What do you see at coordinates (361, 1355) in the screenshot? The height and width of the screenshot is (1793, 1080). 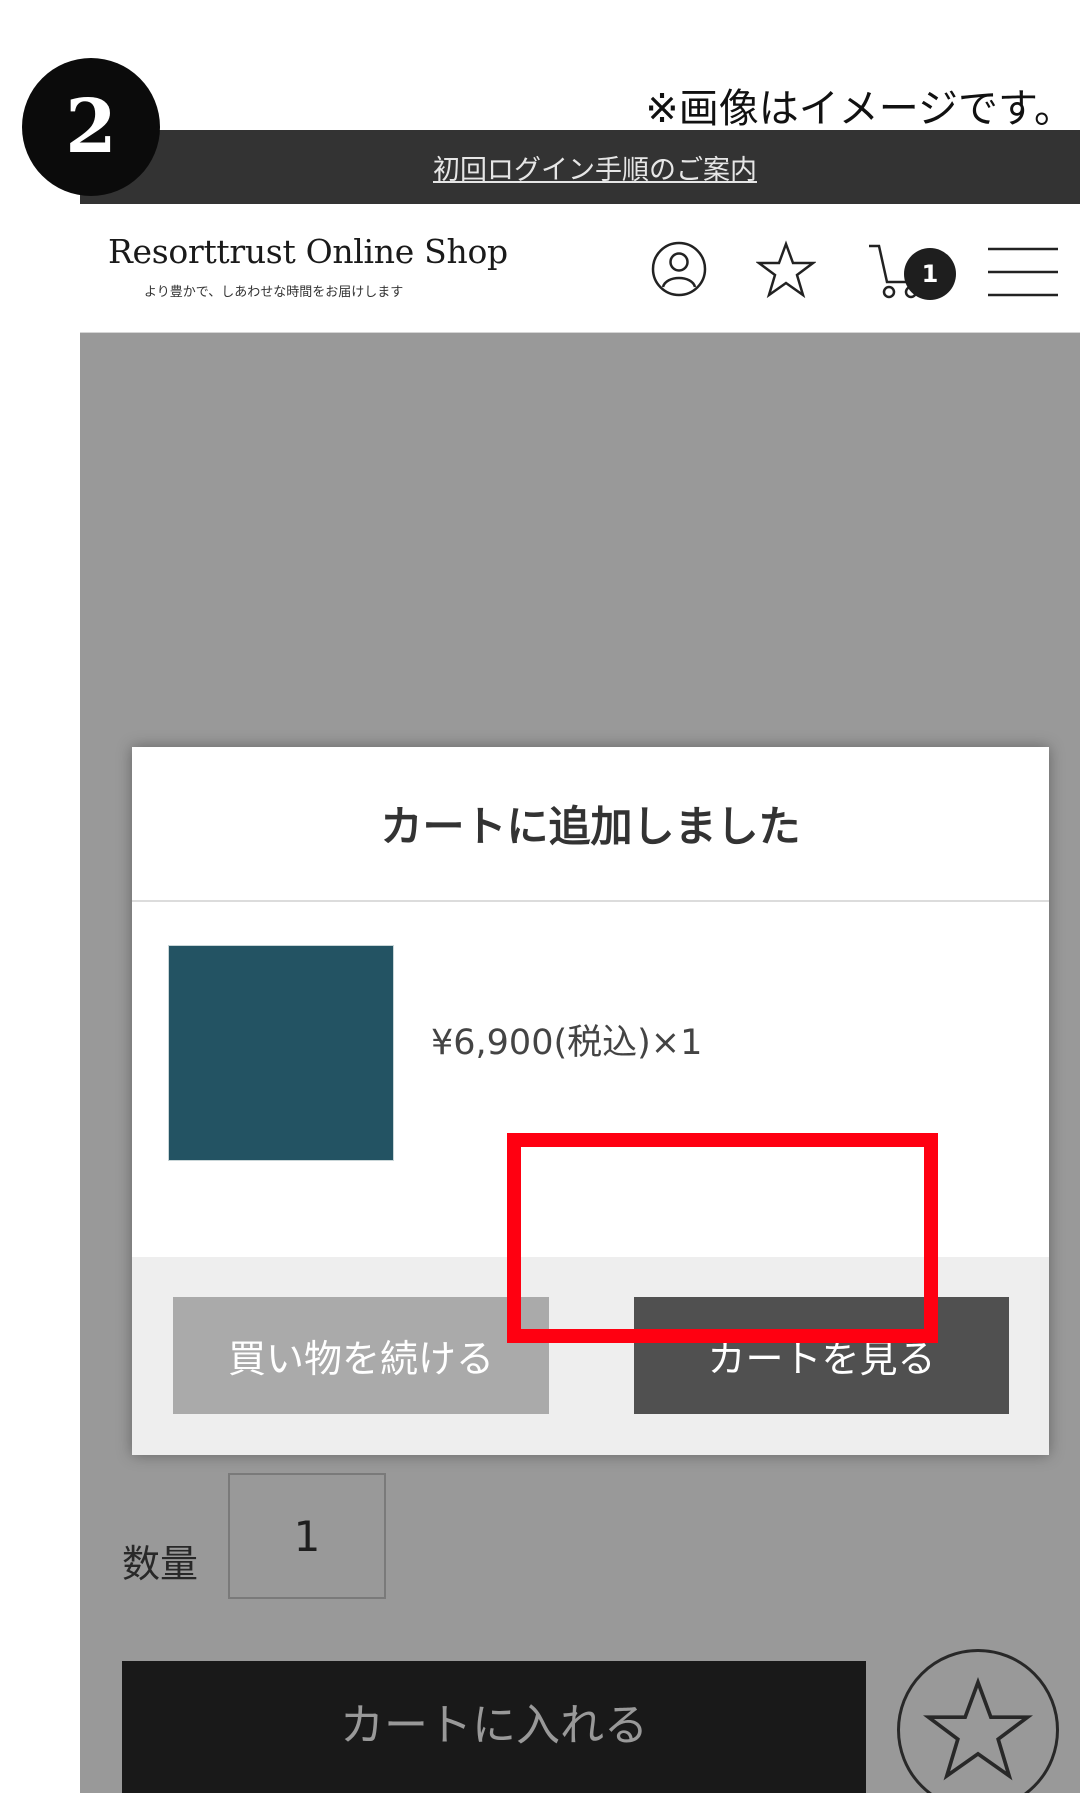 I see `continue-shopping-button: 買い物を続ける` at bounding box center [361, 1355].